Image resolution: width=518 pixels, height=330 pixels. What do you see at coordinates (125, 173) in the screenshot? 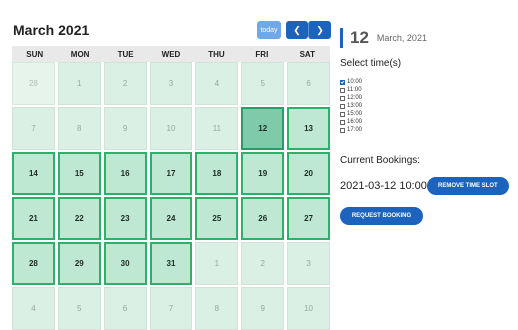
I see `day-cell: 16` at bounding box center [125, 173].